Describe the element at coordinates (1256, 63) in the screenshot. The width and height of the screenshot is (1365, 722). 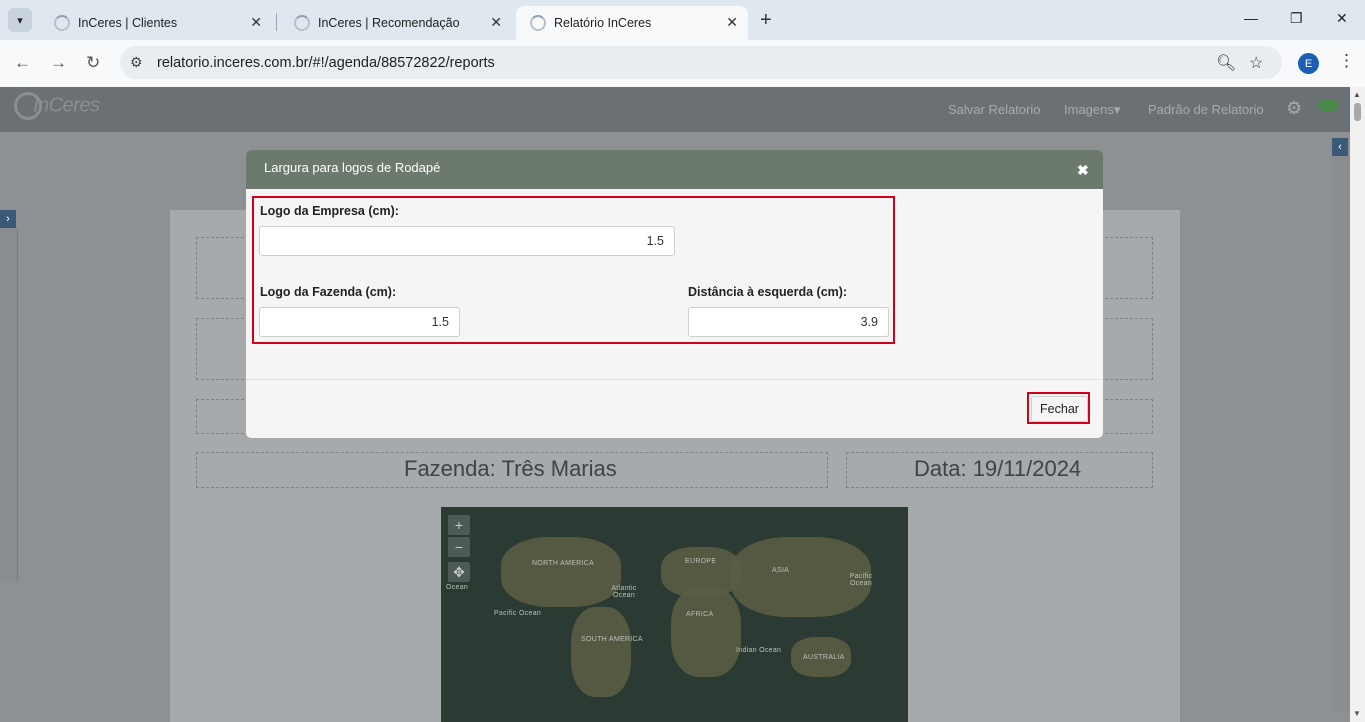
I see `bookmark-star-icon: ☆` at that location.